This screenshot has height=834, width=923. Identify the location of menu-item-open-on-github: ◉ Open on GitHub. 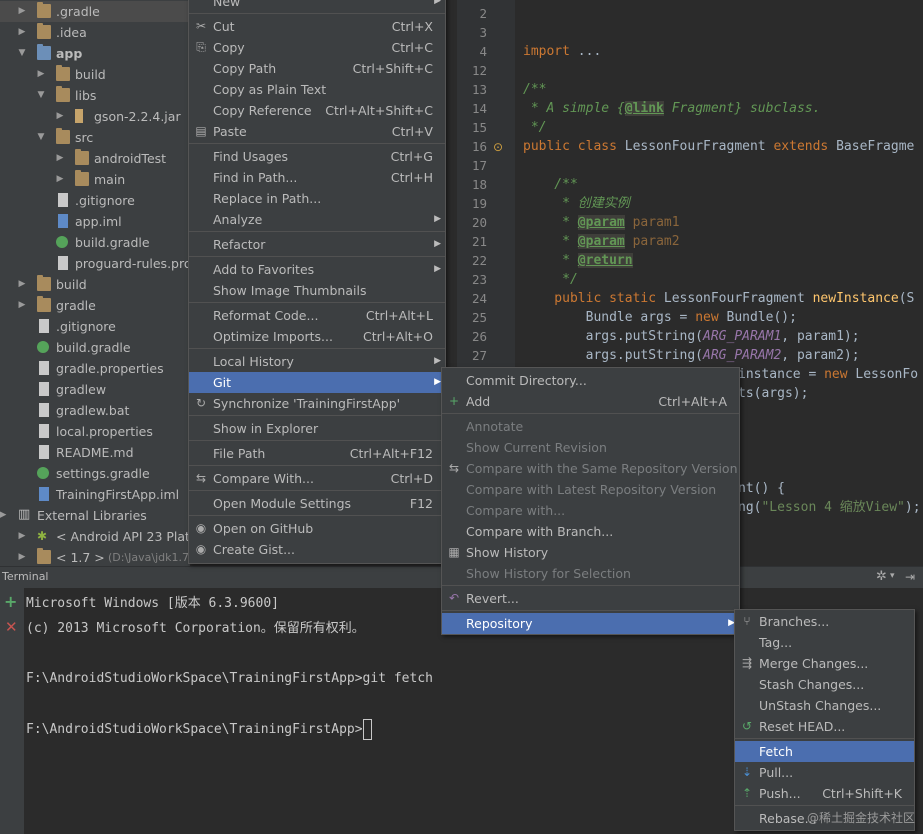
(317, 528).